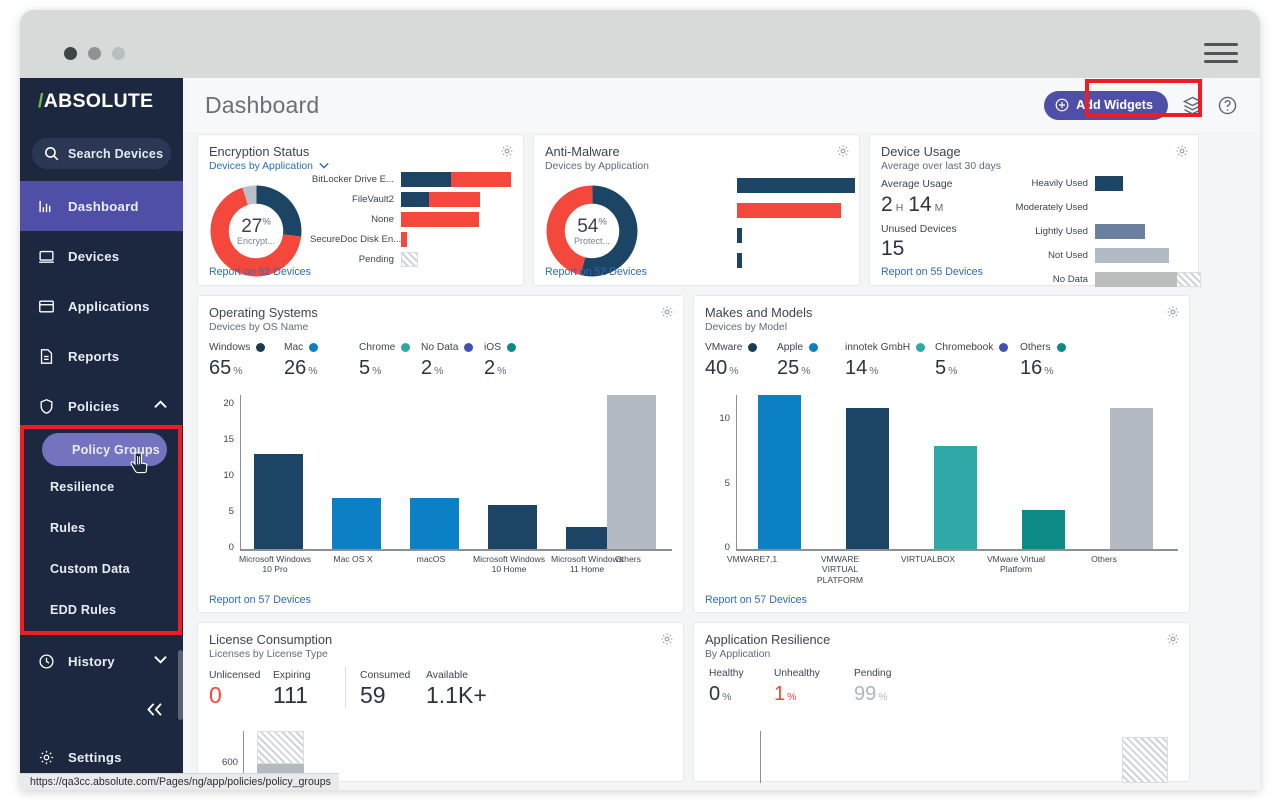 This screenshot has width=1280, height=800. What do you see at coordinates (746, 235) in the screenshot?
I see `hbar-row` at bounding box center [746, 235].